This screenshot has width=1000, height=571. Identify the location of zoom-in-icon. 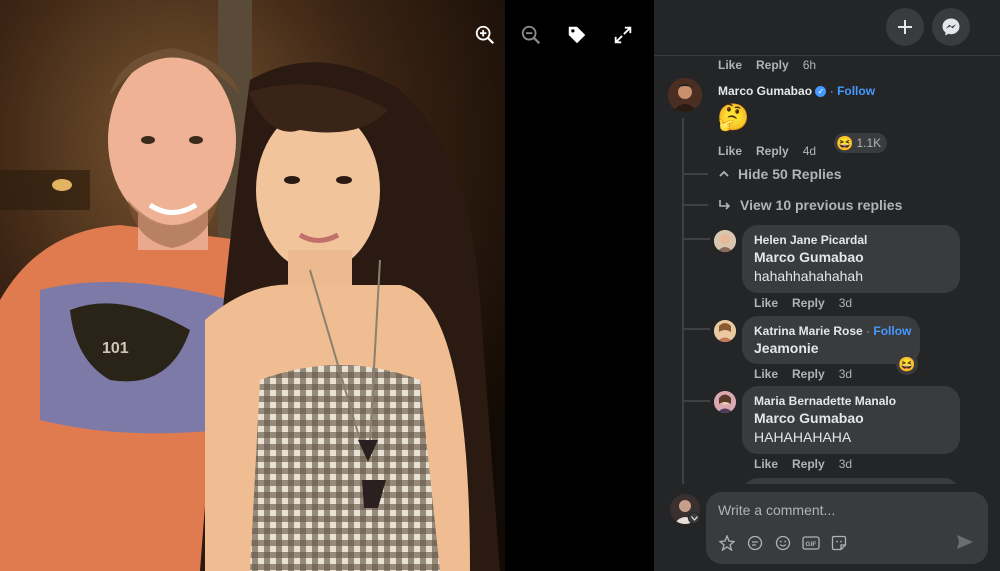
(485, 35).